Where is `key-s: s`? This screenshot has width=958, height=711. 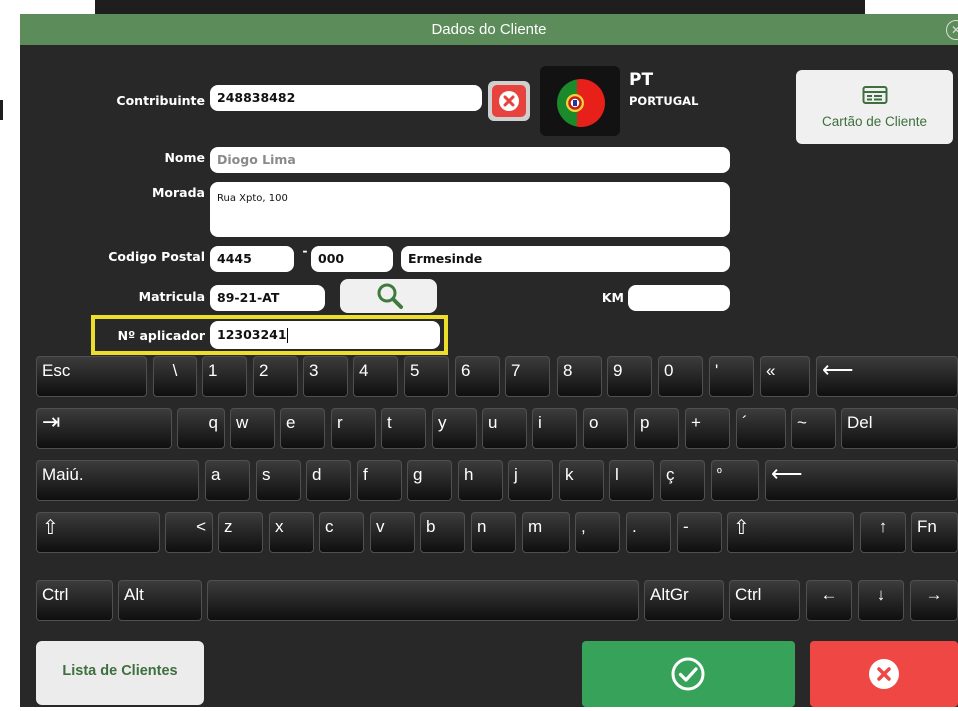
key-s: s is located at coordinates (278, 480).